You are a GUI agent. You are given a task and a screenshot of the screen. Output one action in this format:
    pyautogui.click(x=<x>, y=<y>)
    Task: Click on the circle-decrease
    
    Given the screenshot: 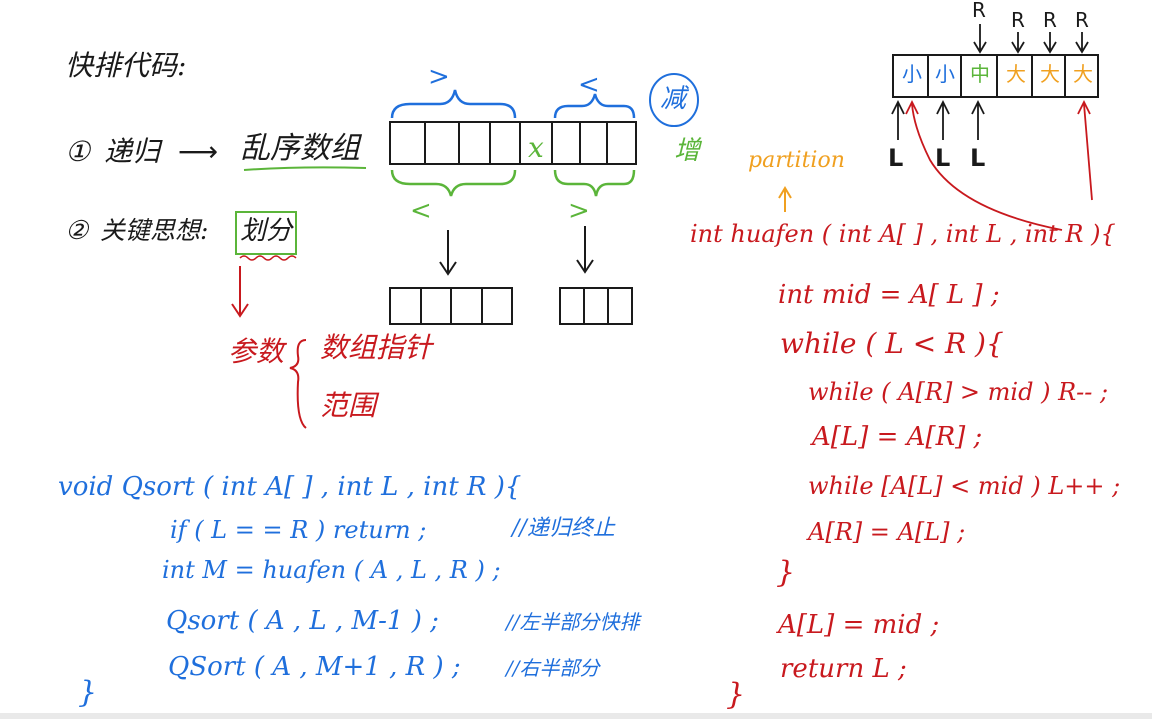 What is the action you would take?
    pyautogui.click(x=674, y=100)
    